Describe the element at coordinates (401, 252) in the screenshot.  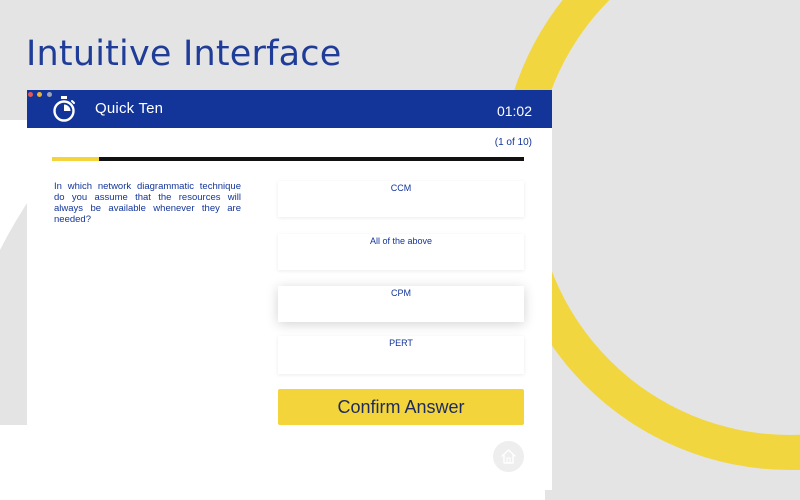
I see `answer-option-all-of-the-above: All of the above` at that location.